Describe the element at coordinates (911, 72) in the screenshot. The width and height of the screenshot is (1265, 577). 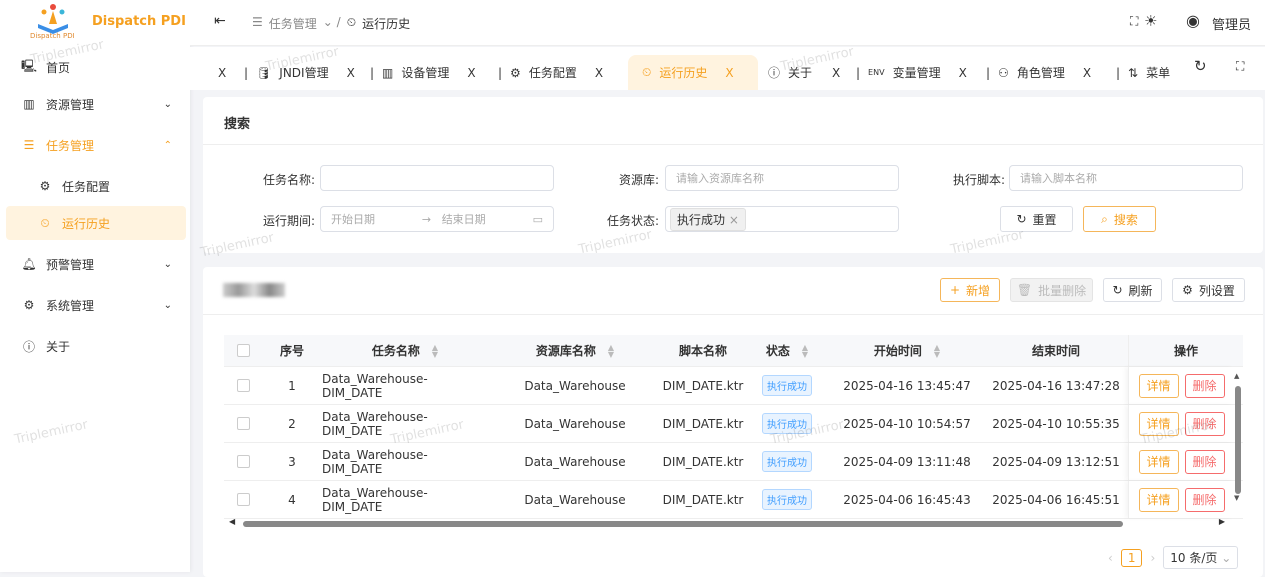
I see `tab-variables: | ENV 变量管理 X` at that location.